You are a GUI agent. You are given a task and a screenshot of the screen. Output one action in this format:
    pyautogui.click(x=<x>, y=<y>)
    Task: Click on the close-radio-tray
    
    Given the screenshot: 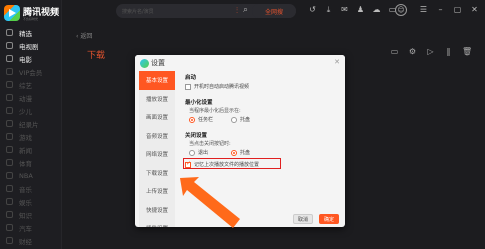 What is the action you would take?
    pyautogui.click(x=234, y=152)
    